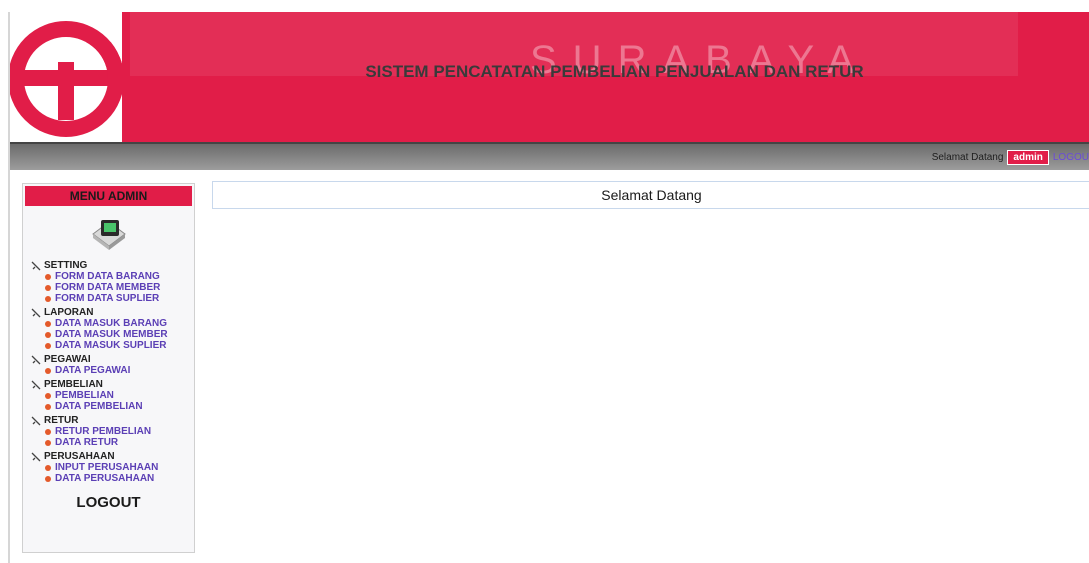 The image size is (1089, 563). What do you see at coordinates (967, 157) in the screenshot?
I see `welcome-text: Selamat Datang` at bounding box center [967, 157].